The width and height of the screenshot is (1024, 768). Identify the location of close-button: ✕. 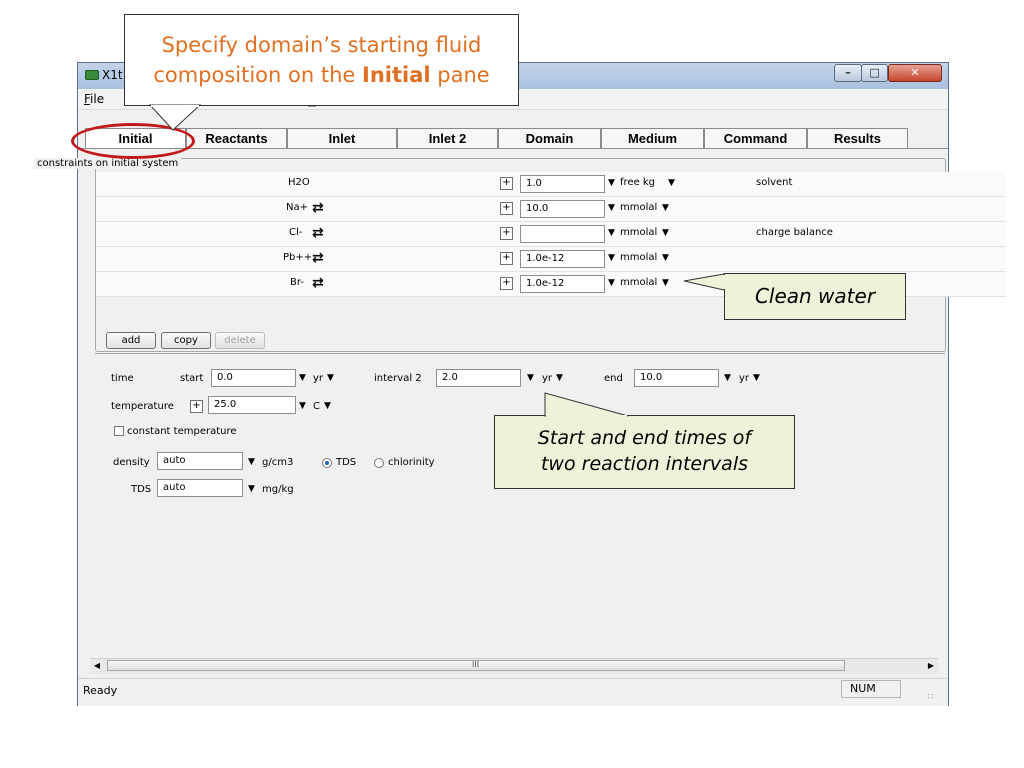
(915, 73).